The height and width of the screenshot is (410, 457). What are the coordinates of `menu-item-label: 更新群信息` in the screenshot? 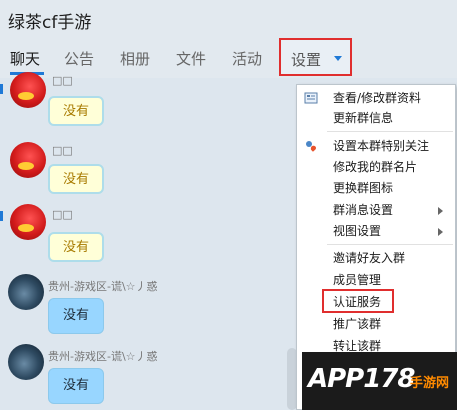 It's located at (363, 118).